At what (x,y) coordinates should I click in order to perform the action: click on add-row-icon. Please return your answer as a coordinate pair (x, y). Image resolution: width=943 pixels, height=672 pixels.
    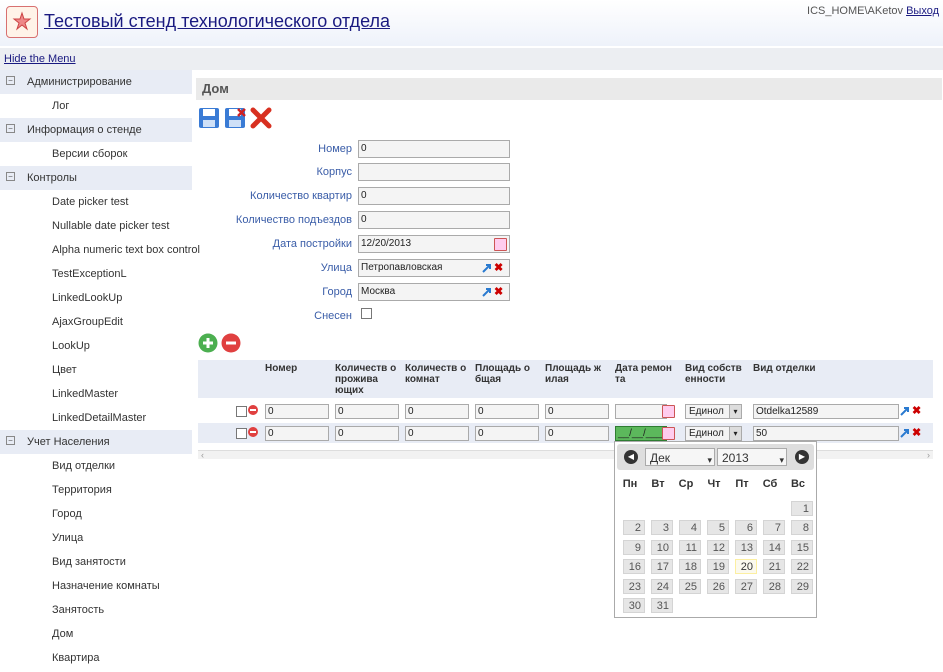
    Looking at the image, I should click on (208, 343).